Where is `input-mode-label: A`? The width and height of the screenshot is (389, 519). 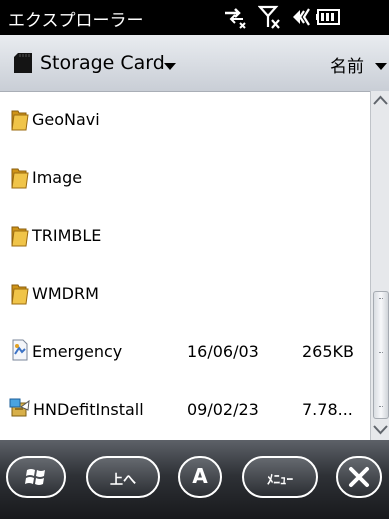 input-mode-label: A is located at coordinates (200, 476).